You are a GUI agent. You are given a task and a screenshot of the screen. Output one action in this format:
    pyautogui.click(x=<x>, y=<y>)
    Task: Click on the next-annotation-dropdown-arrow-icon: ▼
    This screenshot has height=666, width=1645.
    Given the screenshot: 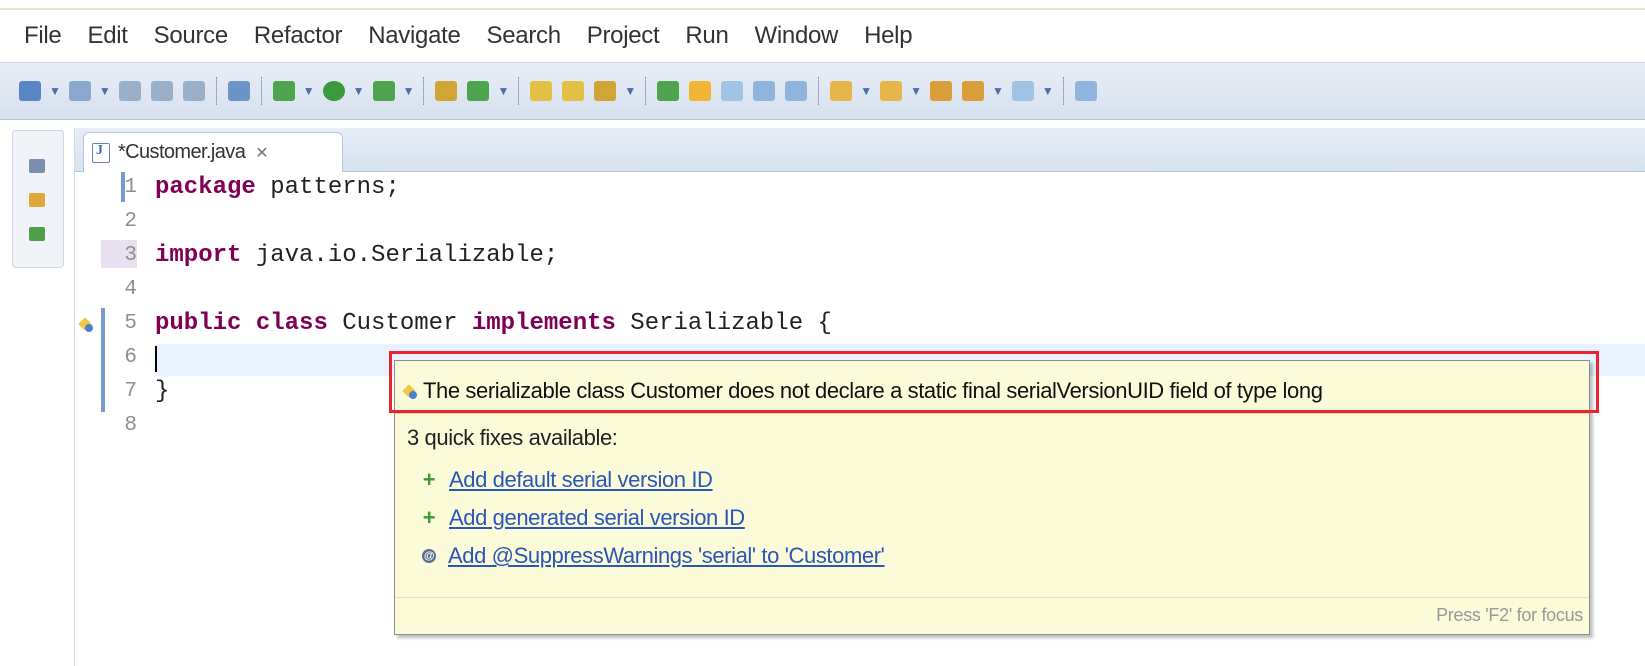 What is the action you would take?
    pyautogui.click(x=866, y=91)
    